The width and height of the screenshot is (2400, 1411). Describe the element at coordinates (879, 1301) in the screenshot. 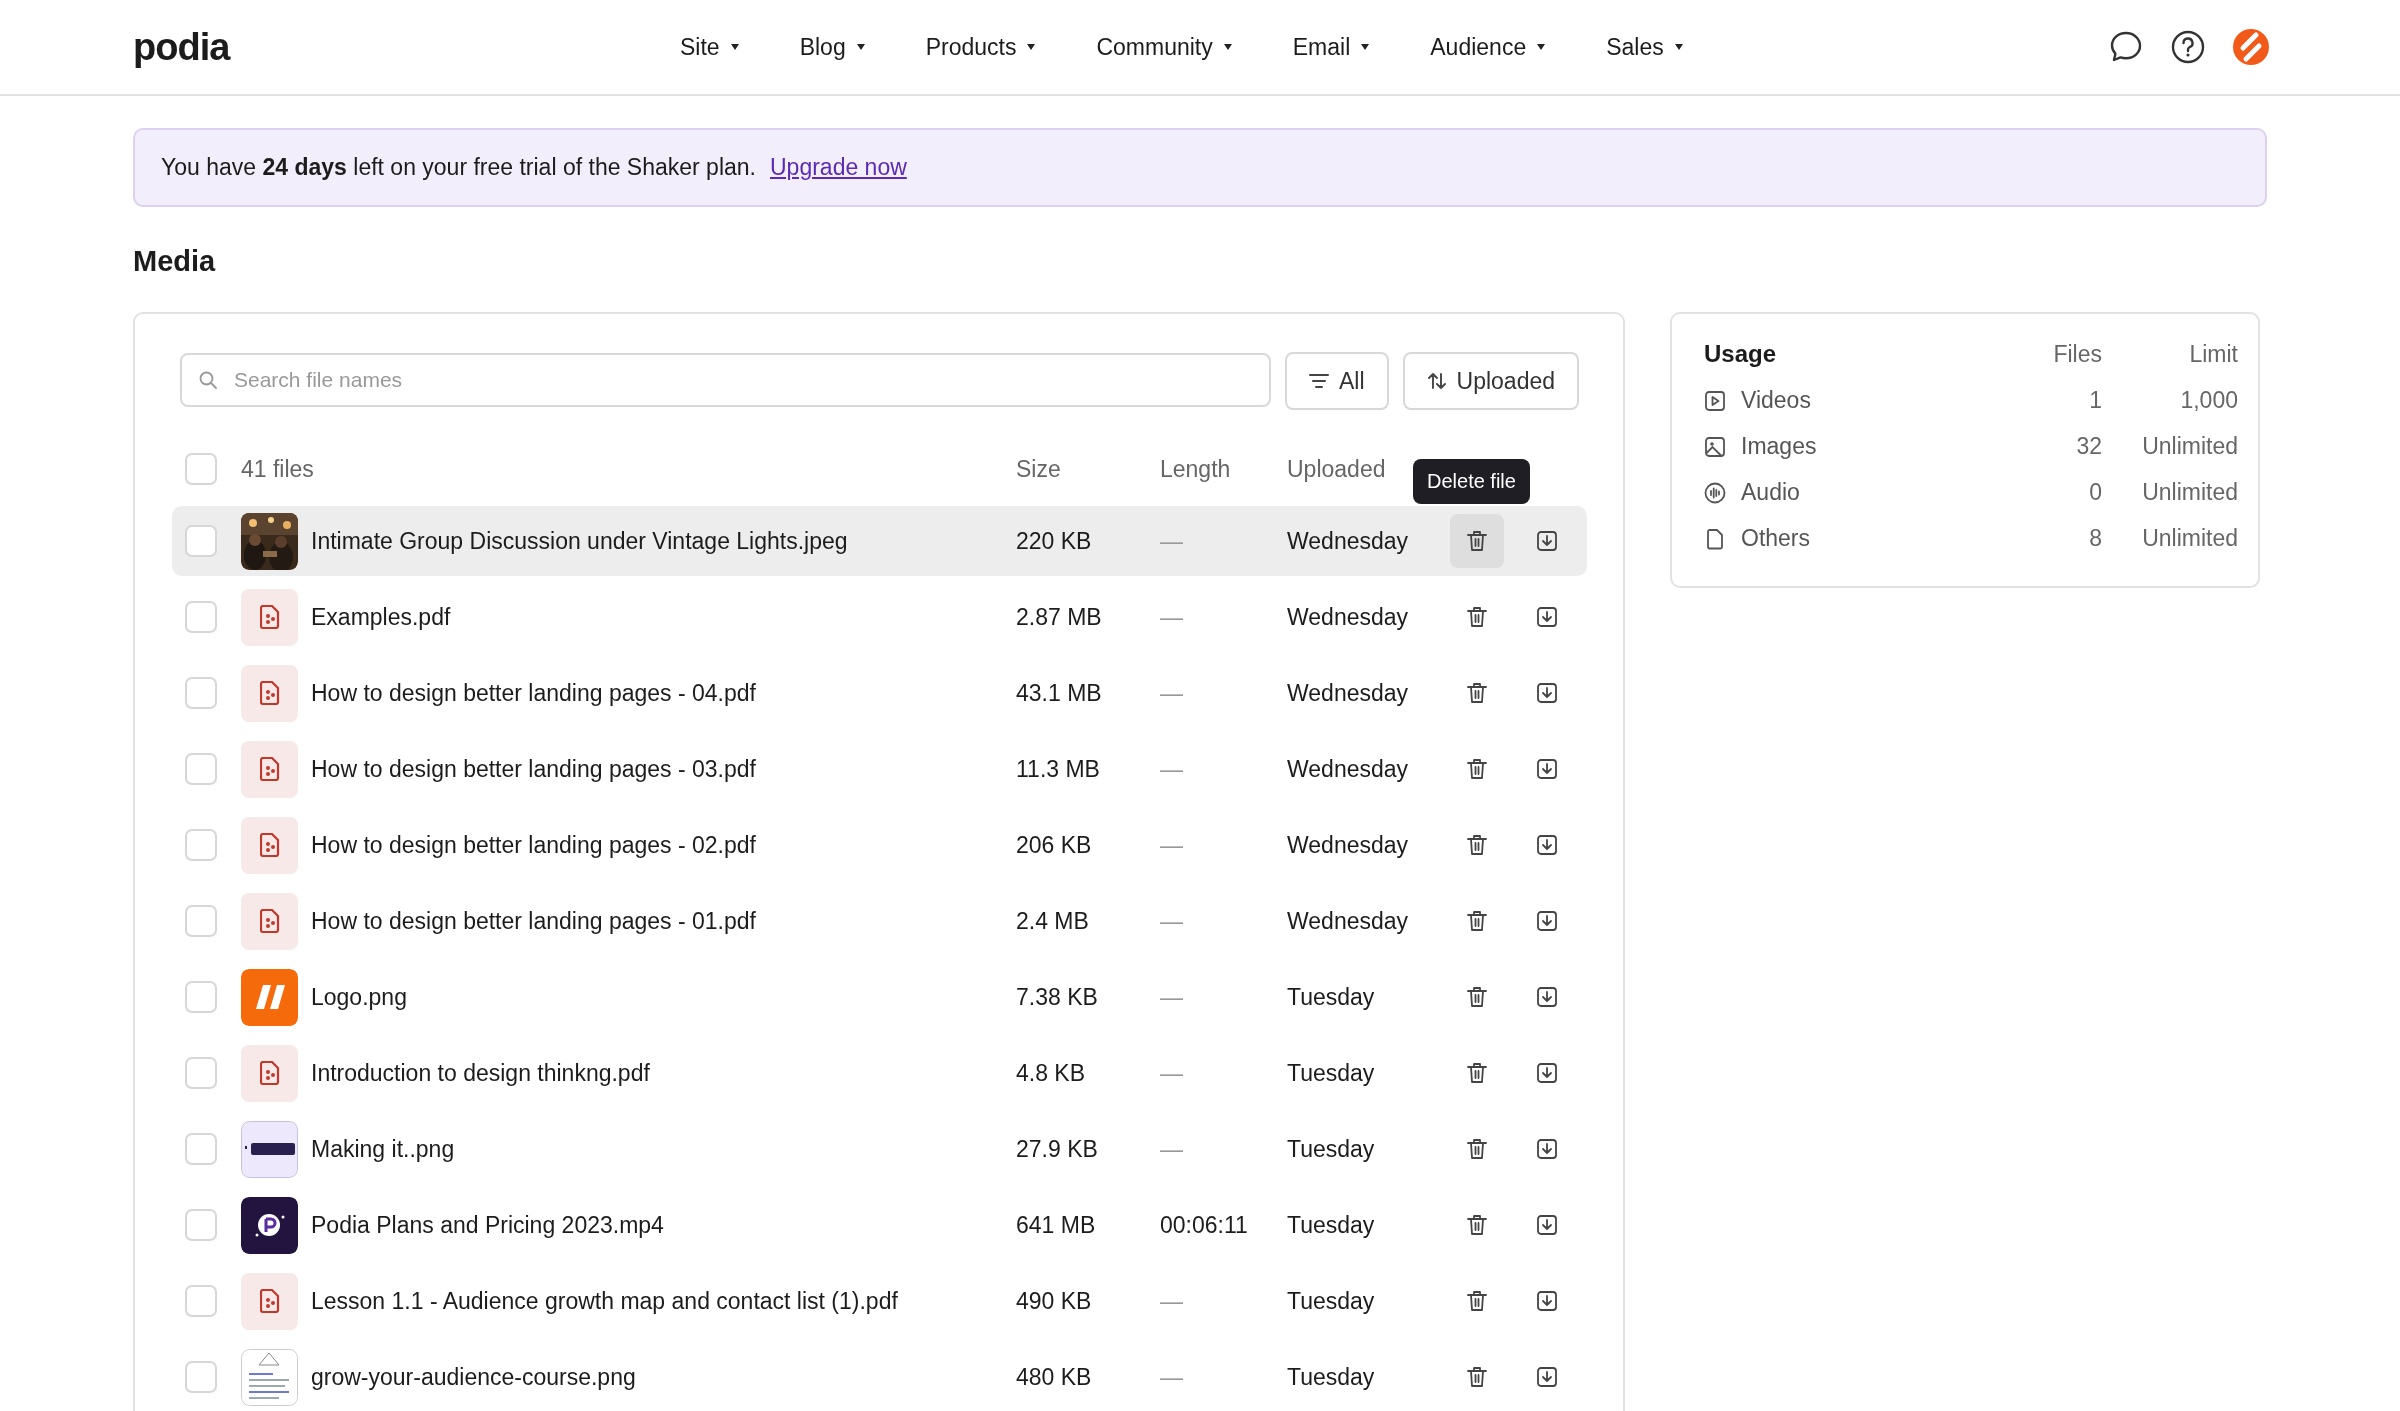

I see `file-row: Lesson 1.1 - Audience growth map and contact list (1).pdf 490 KB — Tuesday` at that location.